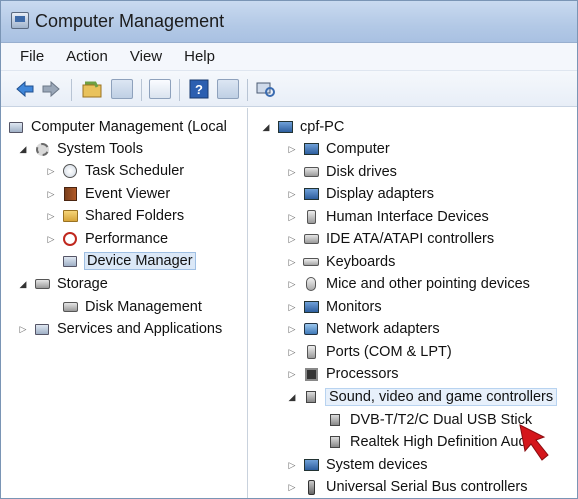 The image size is (578, 499). I want to click on device-category-ide-ata-atapi: ▷ IDE ATA/ATAPI controllers, so click(390, 239).